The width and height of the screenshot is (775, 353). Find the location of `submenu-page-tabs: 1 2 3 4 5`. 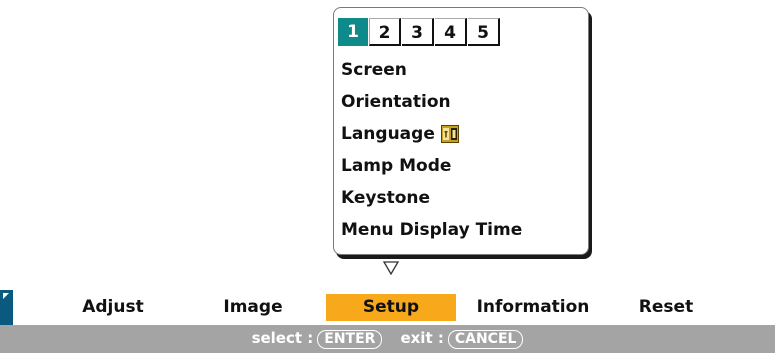

submenu-page-tabs: 1 2 3 4 5 is located at coordinates (419, 32).